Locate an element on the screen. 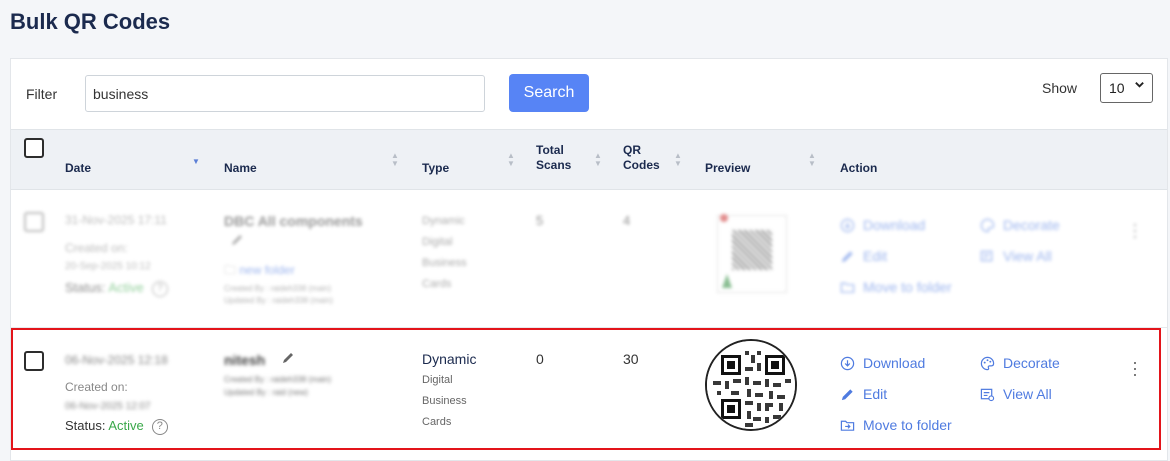 Image resolution: width=1170 pixels, height=461 pixels. folder-link: 🗀 new folder is located at coordinates (259, 271).